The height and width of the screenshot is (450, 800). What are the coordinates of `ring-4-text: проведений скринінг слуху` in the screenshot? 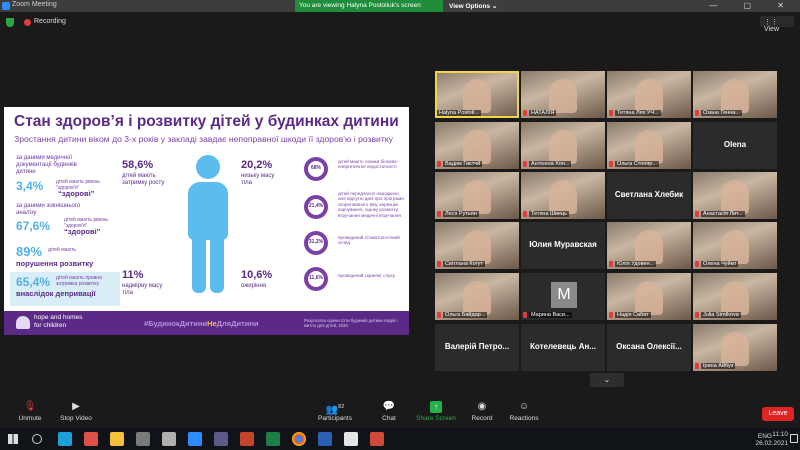 It's located at (366, 275).